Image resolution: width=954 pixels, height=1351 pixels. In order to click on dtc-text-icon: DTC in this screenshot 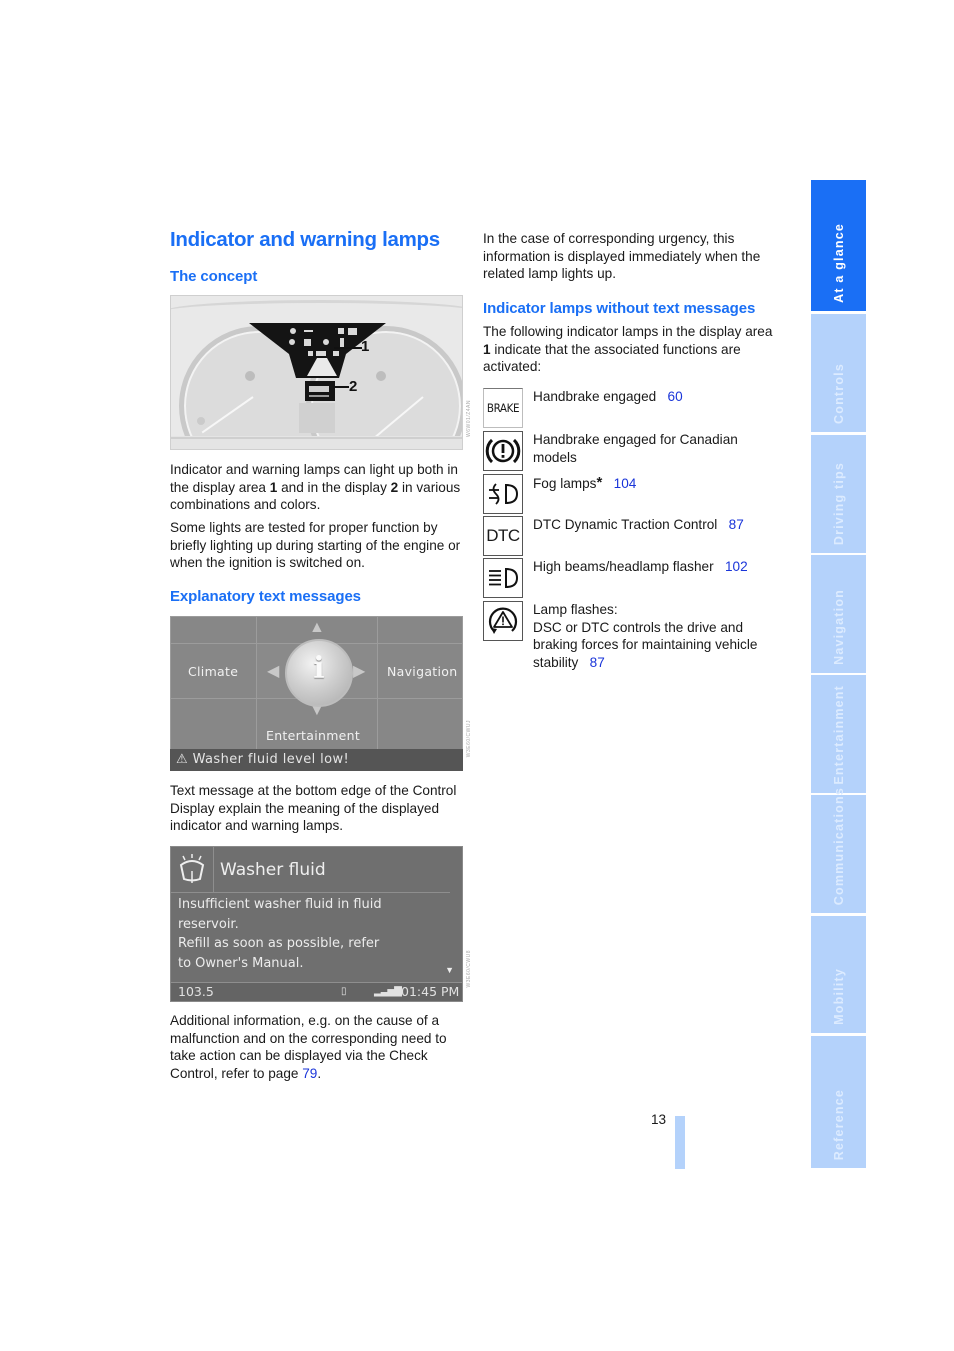, I will do `click(503, 536)`.